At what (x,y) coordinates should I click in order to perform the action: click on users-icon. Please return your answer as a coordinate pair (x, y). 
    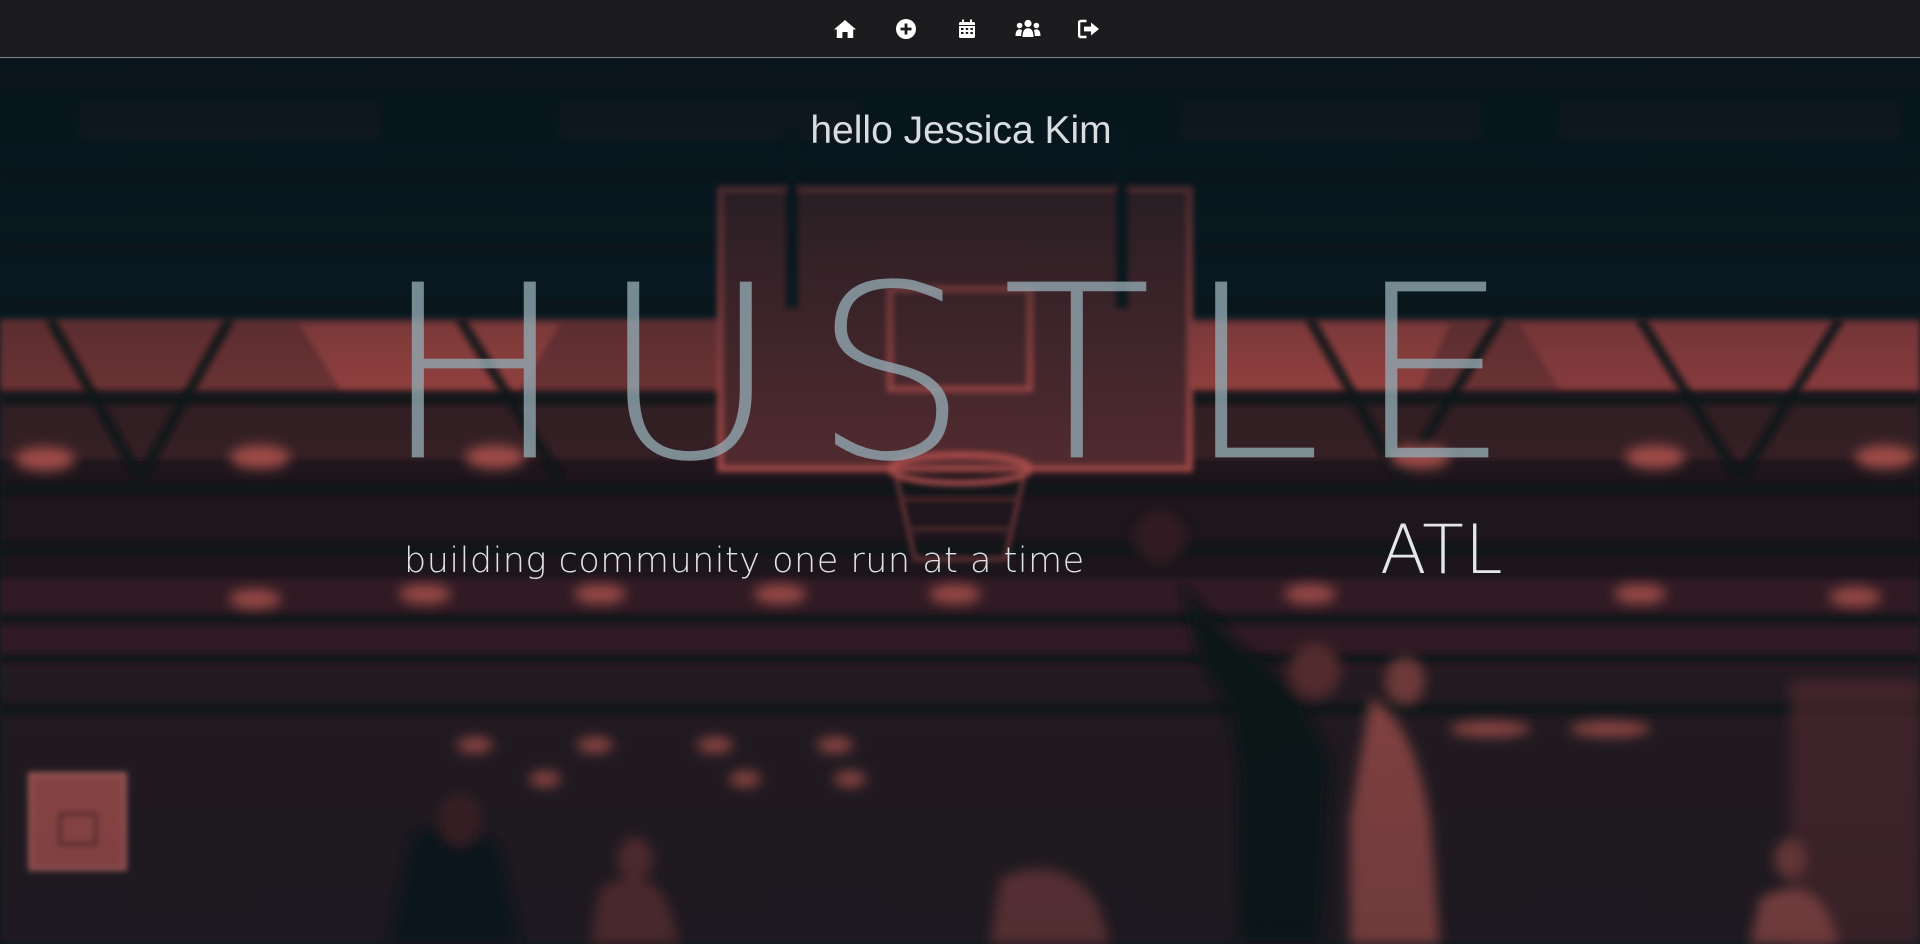
    Looking at the image, I should click on (1027, 28).